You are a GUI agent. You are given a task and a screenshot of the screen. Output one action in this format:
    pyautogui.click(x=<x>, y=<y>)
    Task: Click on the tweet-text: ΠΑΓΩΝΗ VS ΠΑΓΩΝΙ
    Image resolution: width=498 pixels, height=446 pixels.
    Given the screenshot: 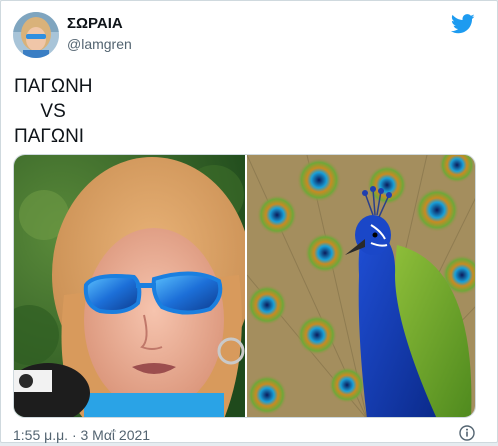 What is the action you would take?
    pyautogui.click(x=53, y=111)
    